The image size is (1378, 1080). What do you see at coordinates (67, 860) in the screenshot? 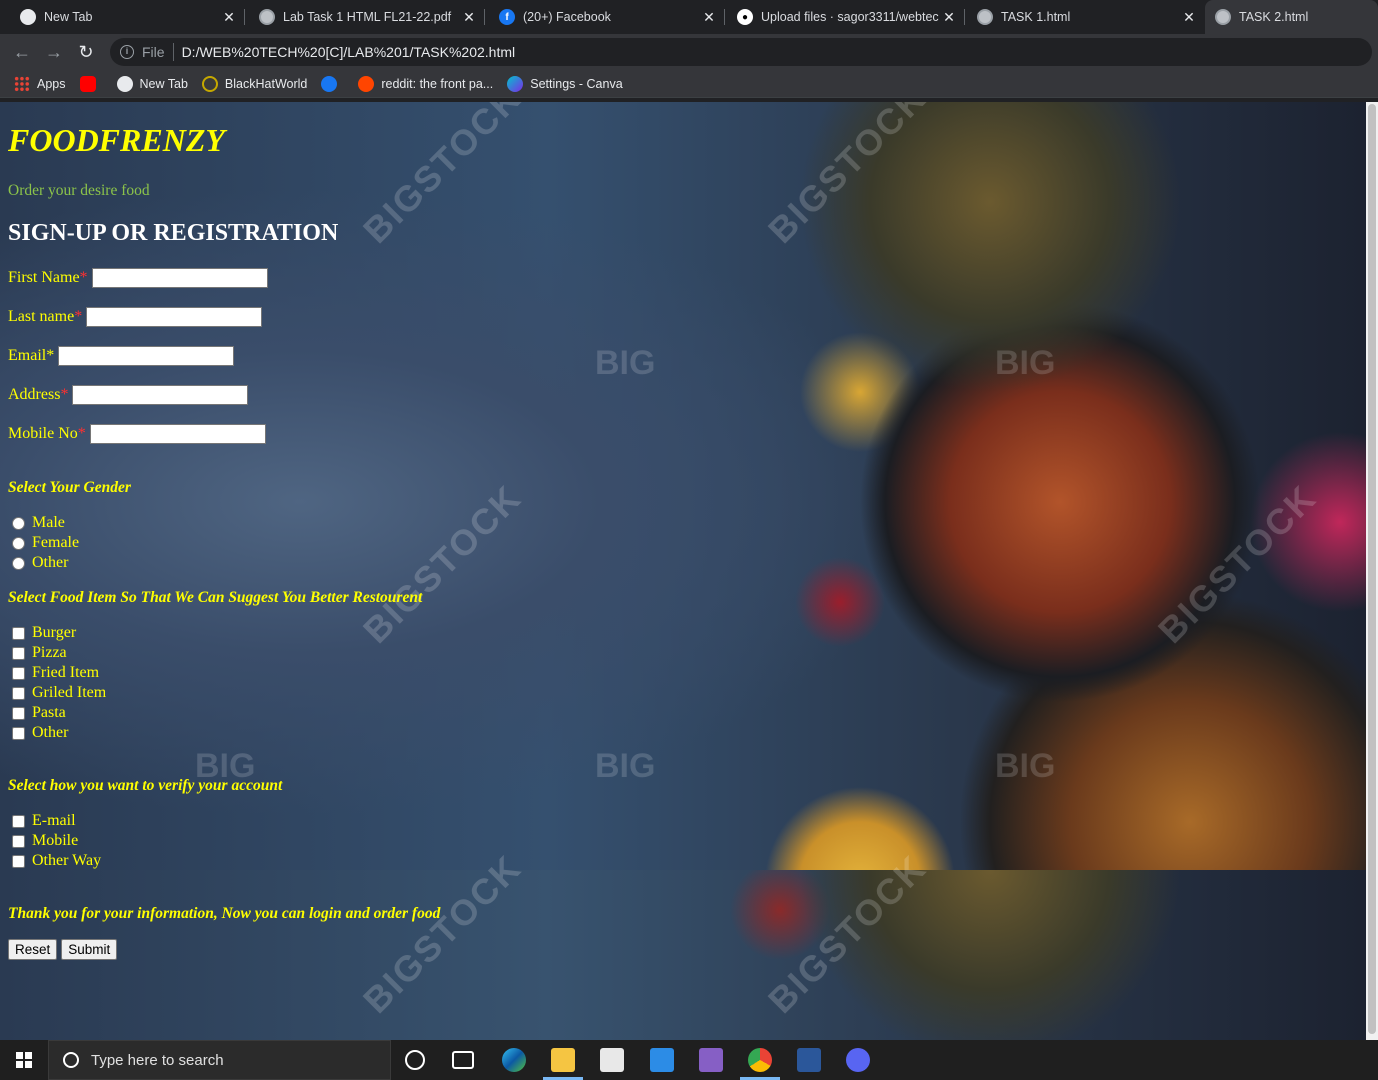
I see `option-label: Other Way` at bounding box center [67, 860].